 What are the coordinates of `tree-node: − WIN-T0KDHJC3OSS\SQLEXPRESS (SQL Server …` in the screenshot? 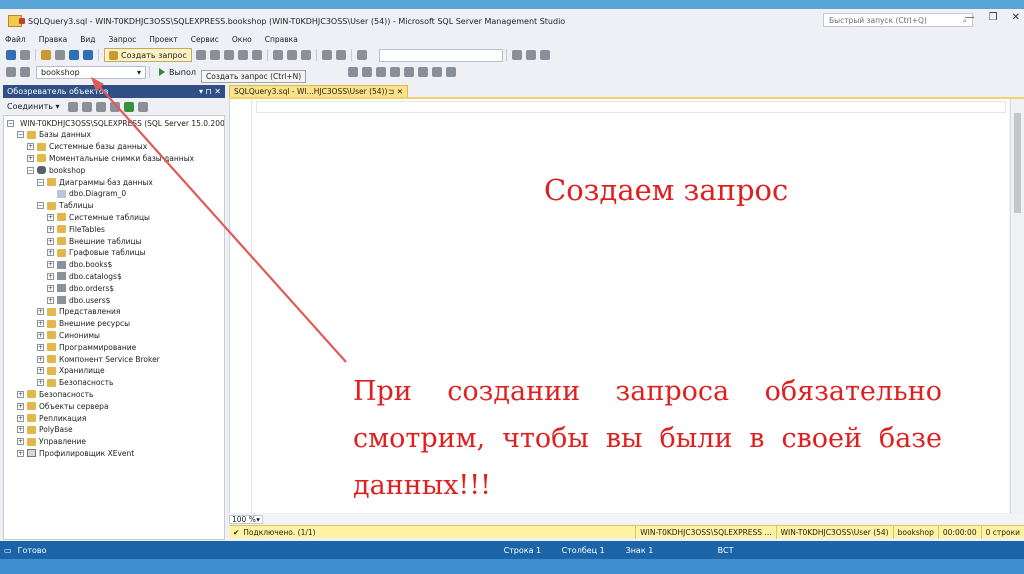 It's located at (114, 123).